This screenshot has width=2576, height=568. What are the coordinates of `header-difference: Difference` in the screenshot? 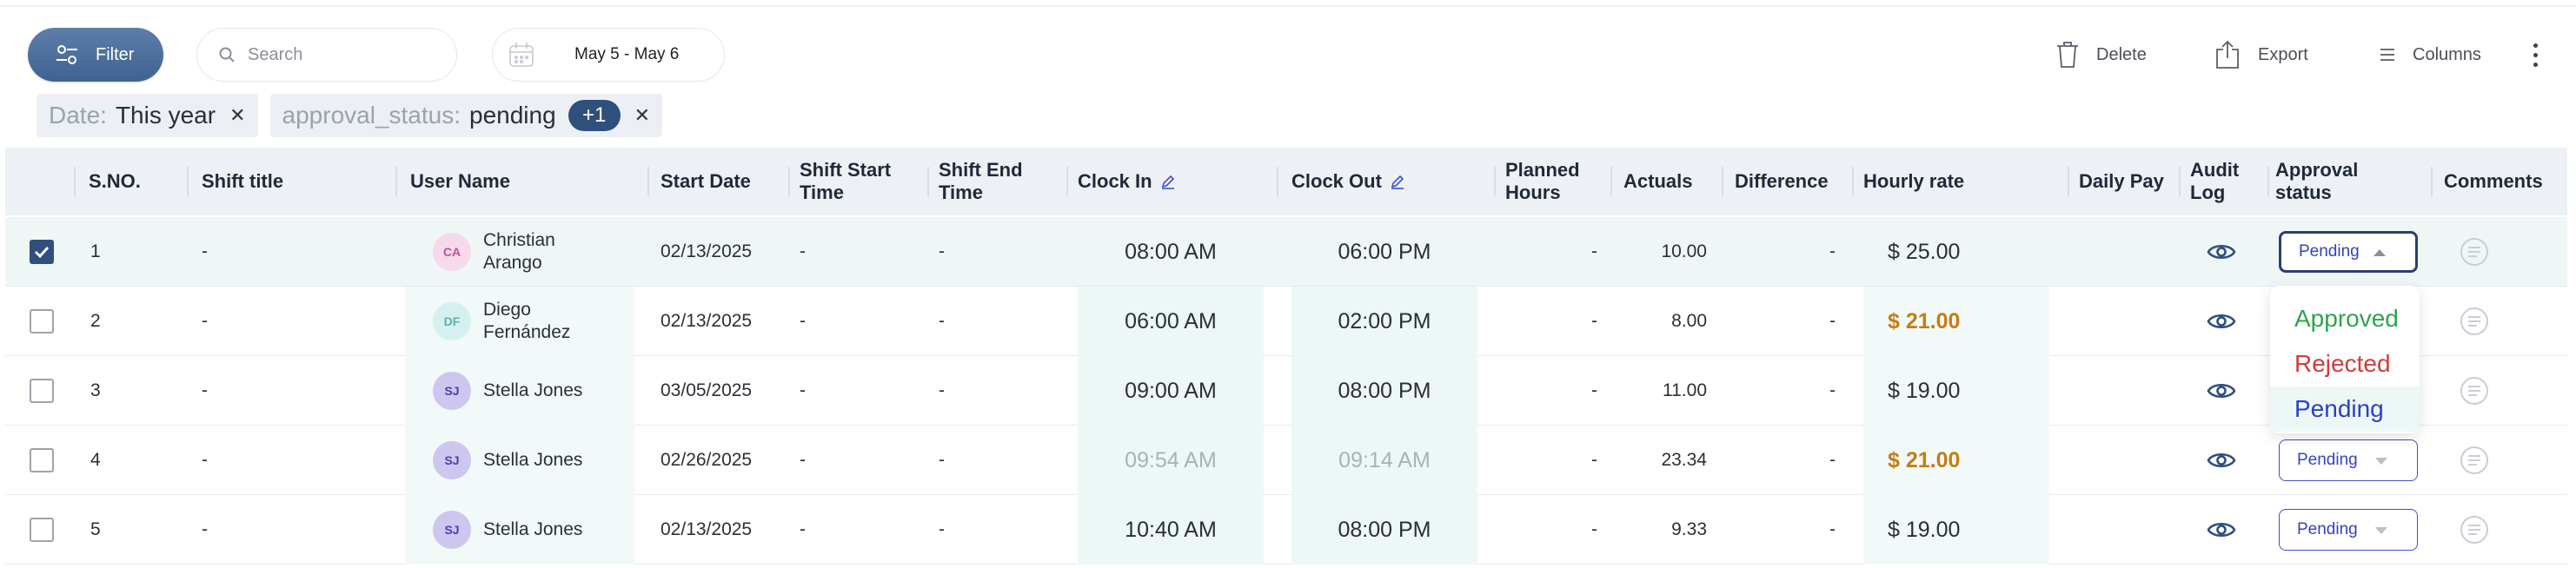 It's located at (1782, 181).